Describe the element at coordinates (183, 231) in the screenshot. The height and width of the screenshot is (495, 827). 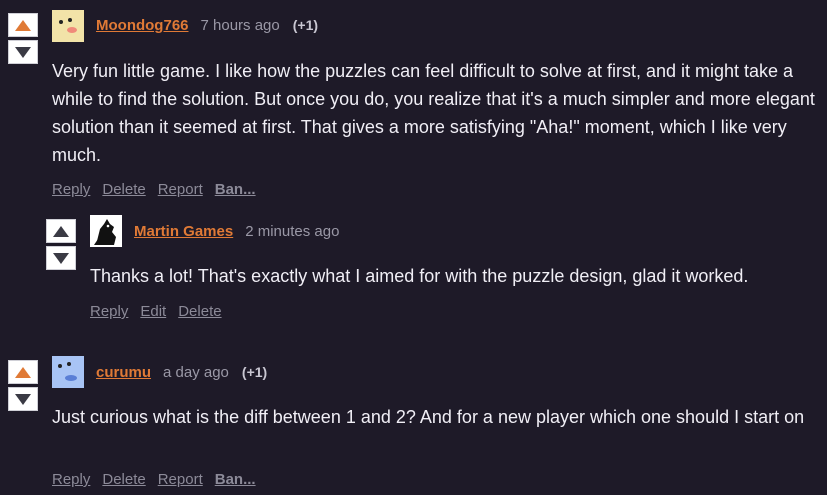
I see `author-link: Martin Games` at that location.